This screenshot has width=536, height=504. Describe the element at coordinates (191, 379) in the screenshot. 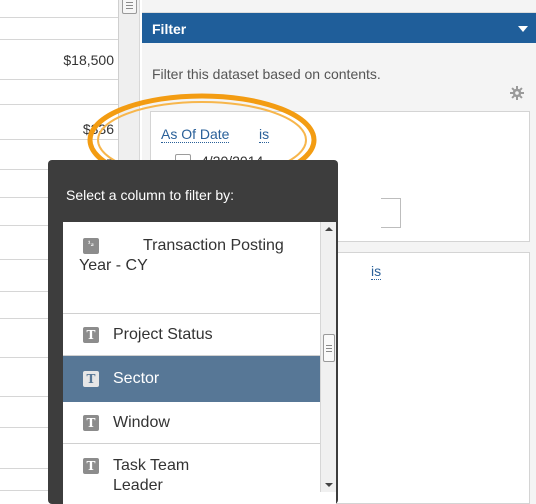

I see `list-item-sector: T Sector` at that location.